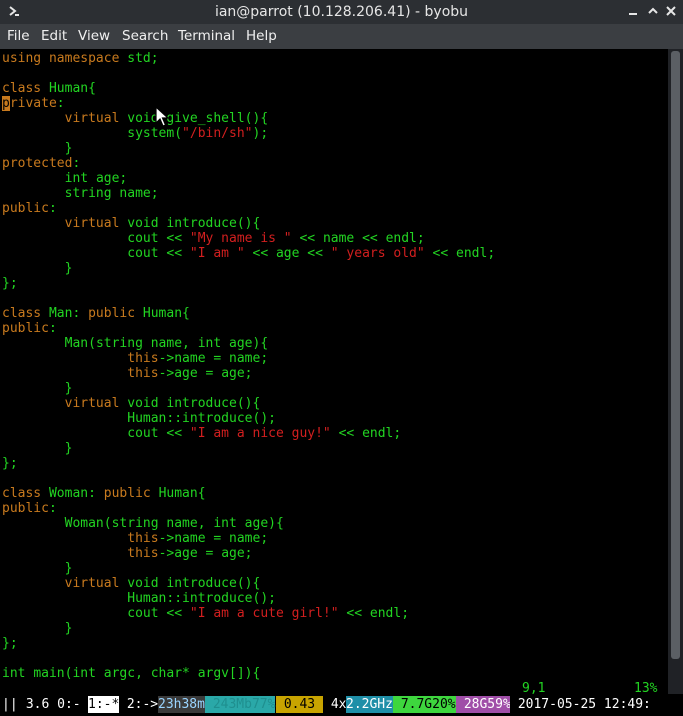  Describe the element at coordinates (96, 313) in the screenshot. I see `code-line: class Man: public Human{` at that location.